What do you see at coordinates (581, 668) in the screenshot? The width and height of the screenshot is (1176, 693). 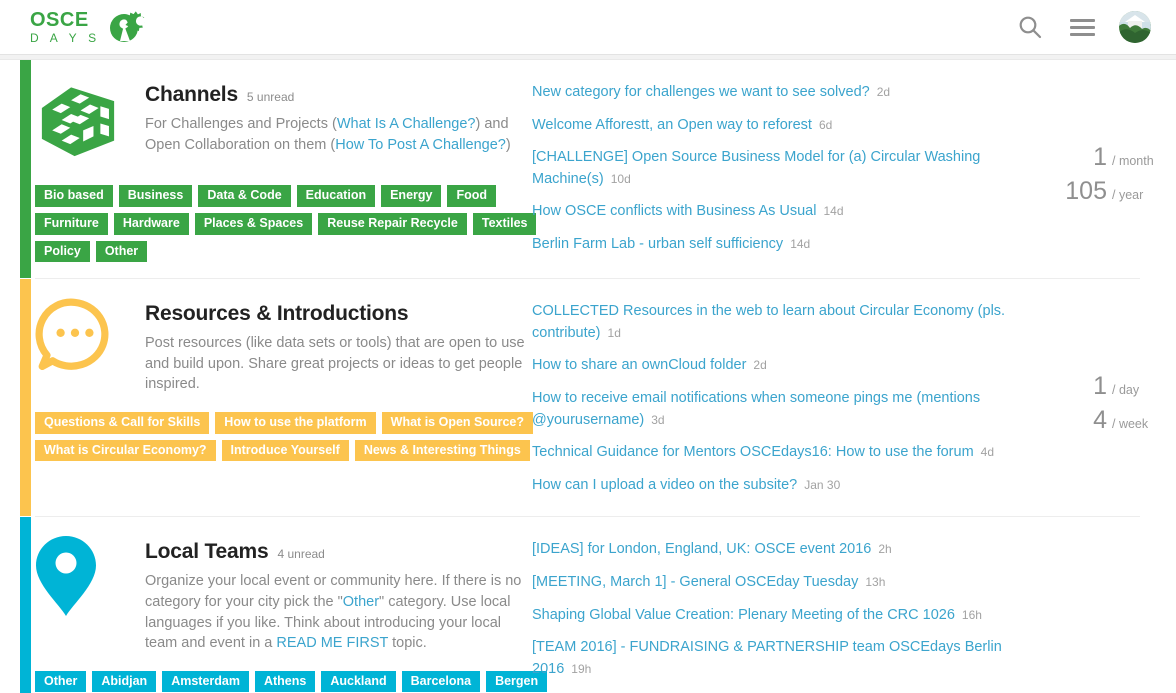 I see `topic-age: 19h` at bounding box center [581, 668].